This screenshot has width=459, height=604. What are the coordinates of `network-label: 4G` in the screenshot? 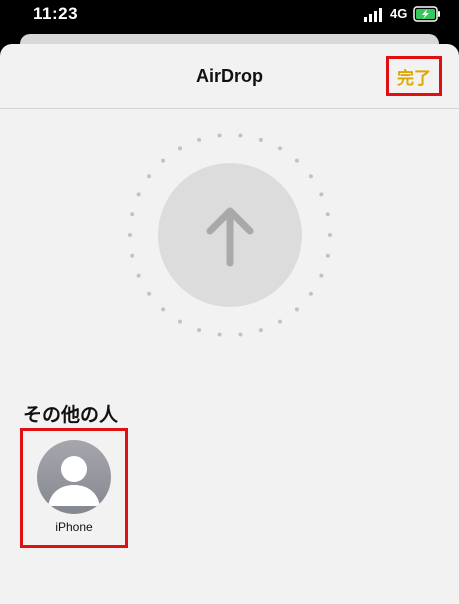 It's located at (399, 13).